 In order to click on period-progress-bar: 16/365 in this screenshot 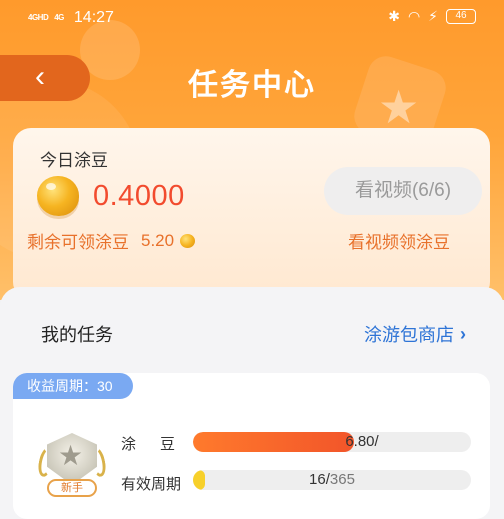, I will do `click(332, 480)`.